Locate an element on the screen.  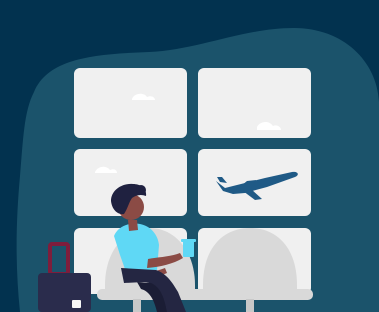
coffee-cup-icon is located at coordinates (188, 249).